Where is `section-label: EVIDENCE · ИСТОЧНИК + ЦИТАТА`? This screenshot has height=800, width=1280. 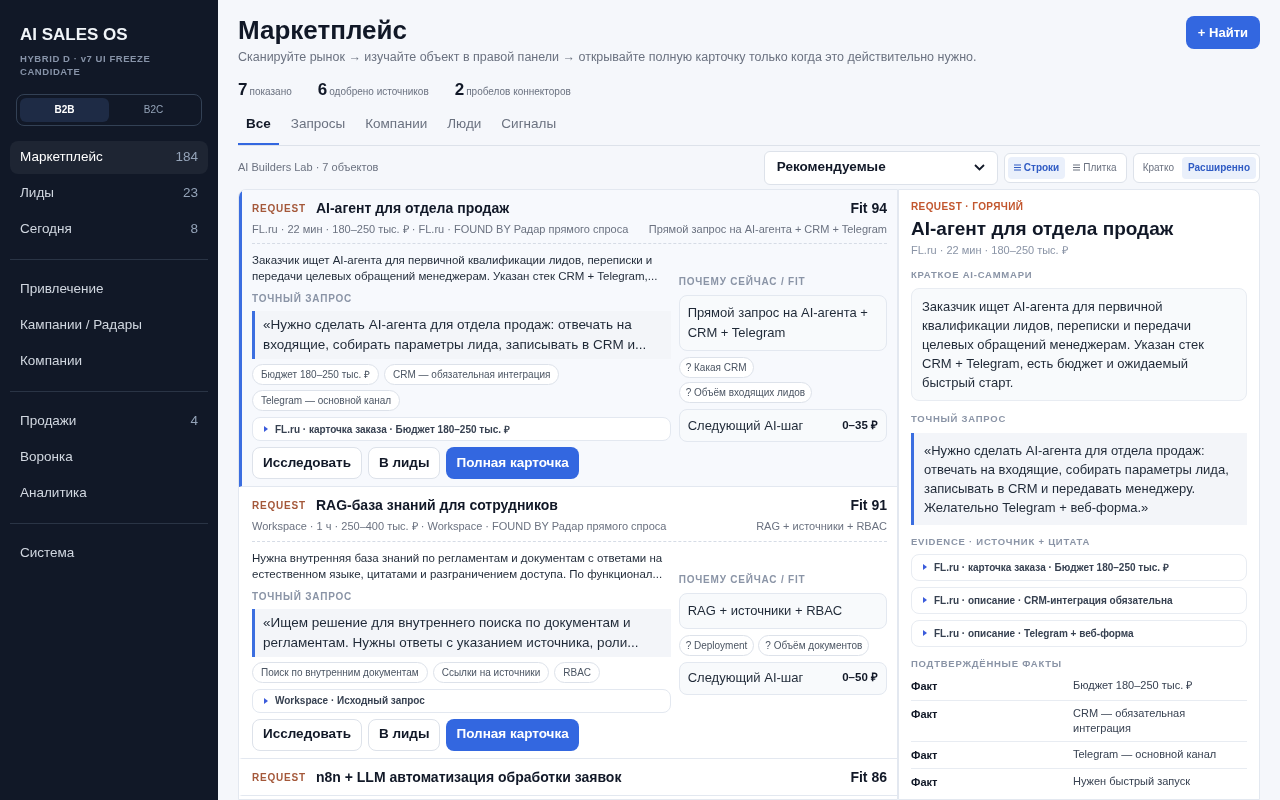 section-label: EVIDENCE · ИСТОЧНИК + ЦИТАТА is located at coordinates (1001, 541).